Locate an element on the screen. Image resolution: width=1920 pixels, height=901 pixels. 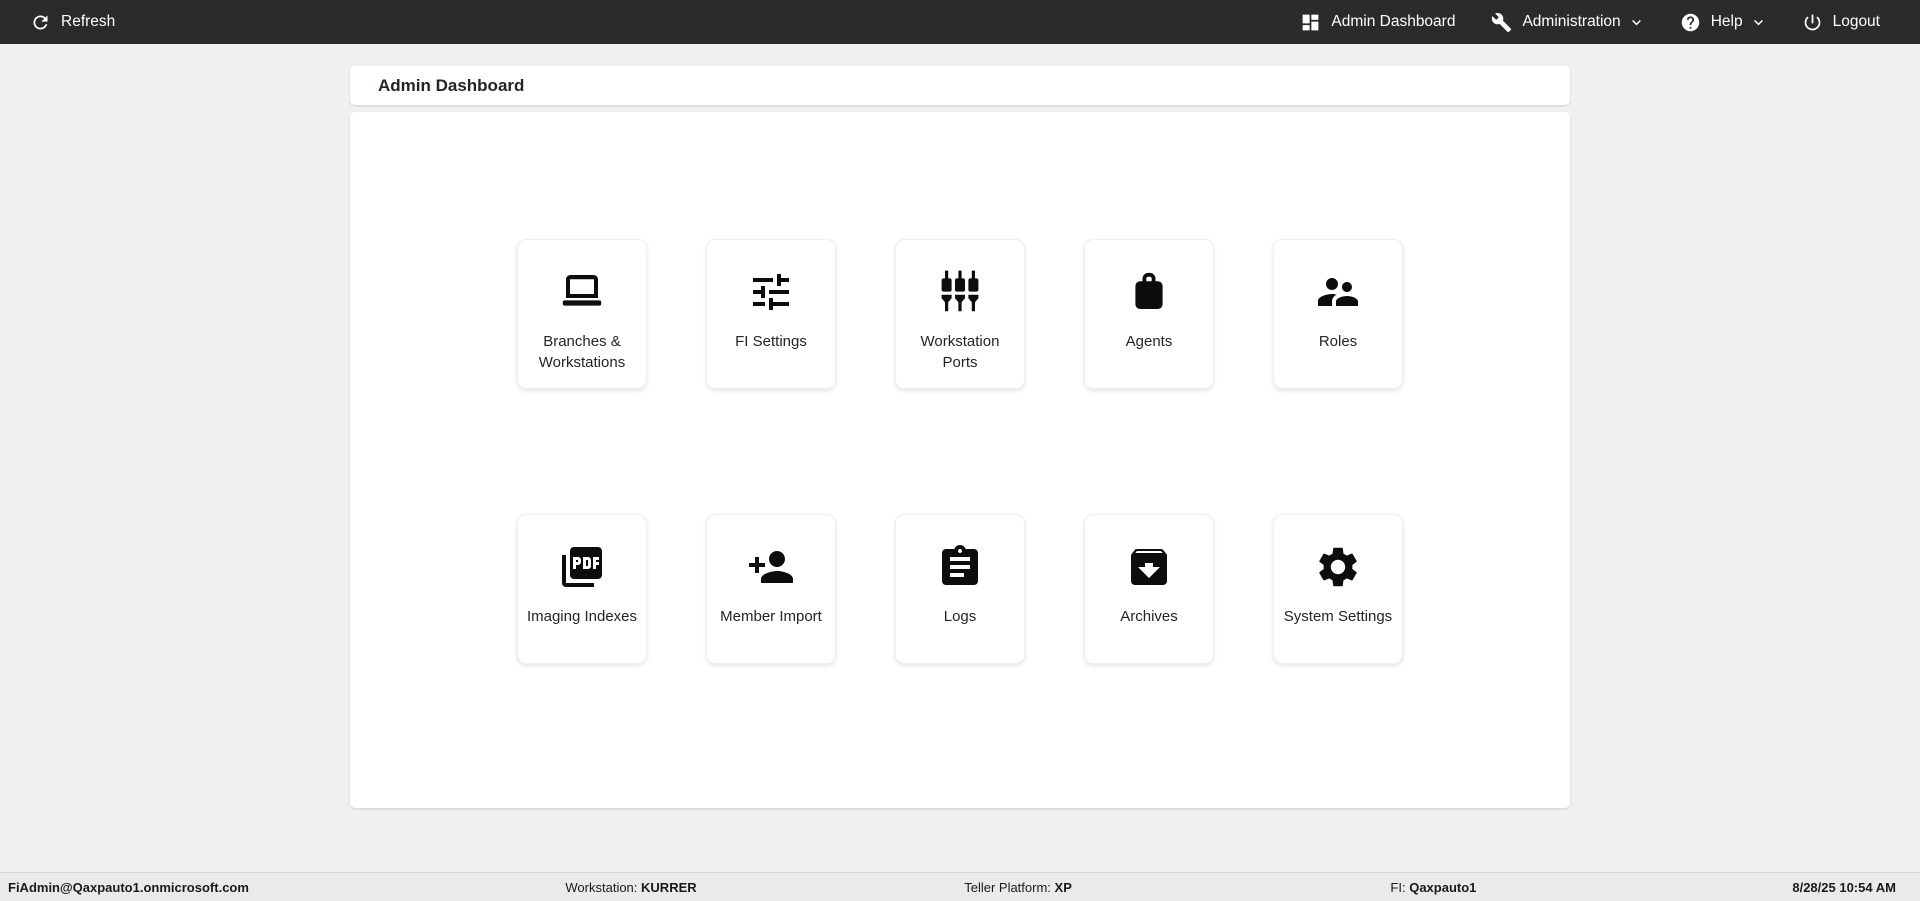
nav-admin-dashboard: Admin Dashboard is located at coordinates (1377, 22).